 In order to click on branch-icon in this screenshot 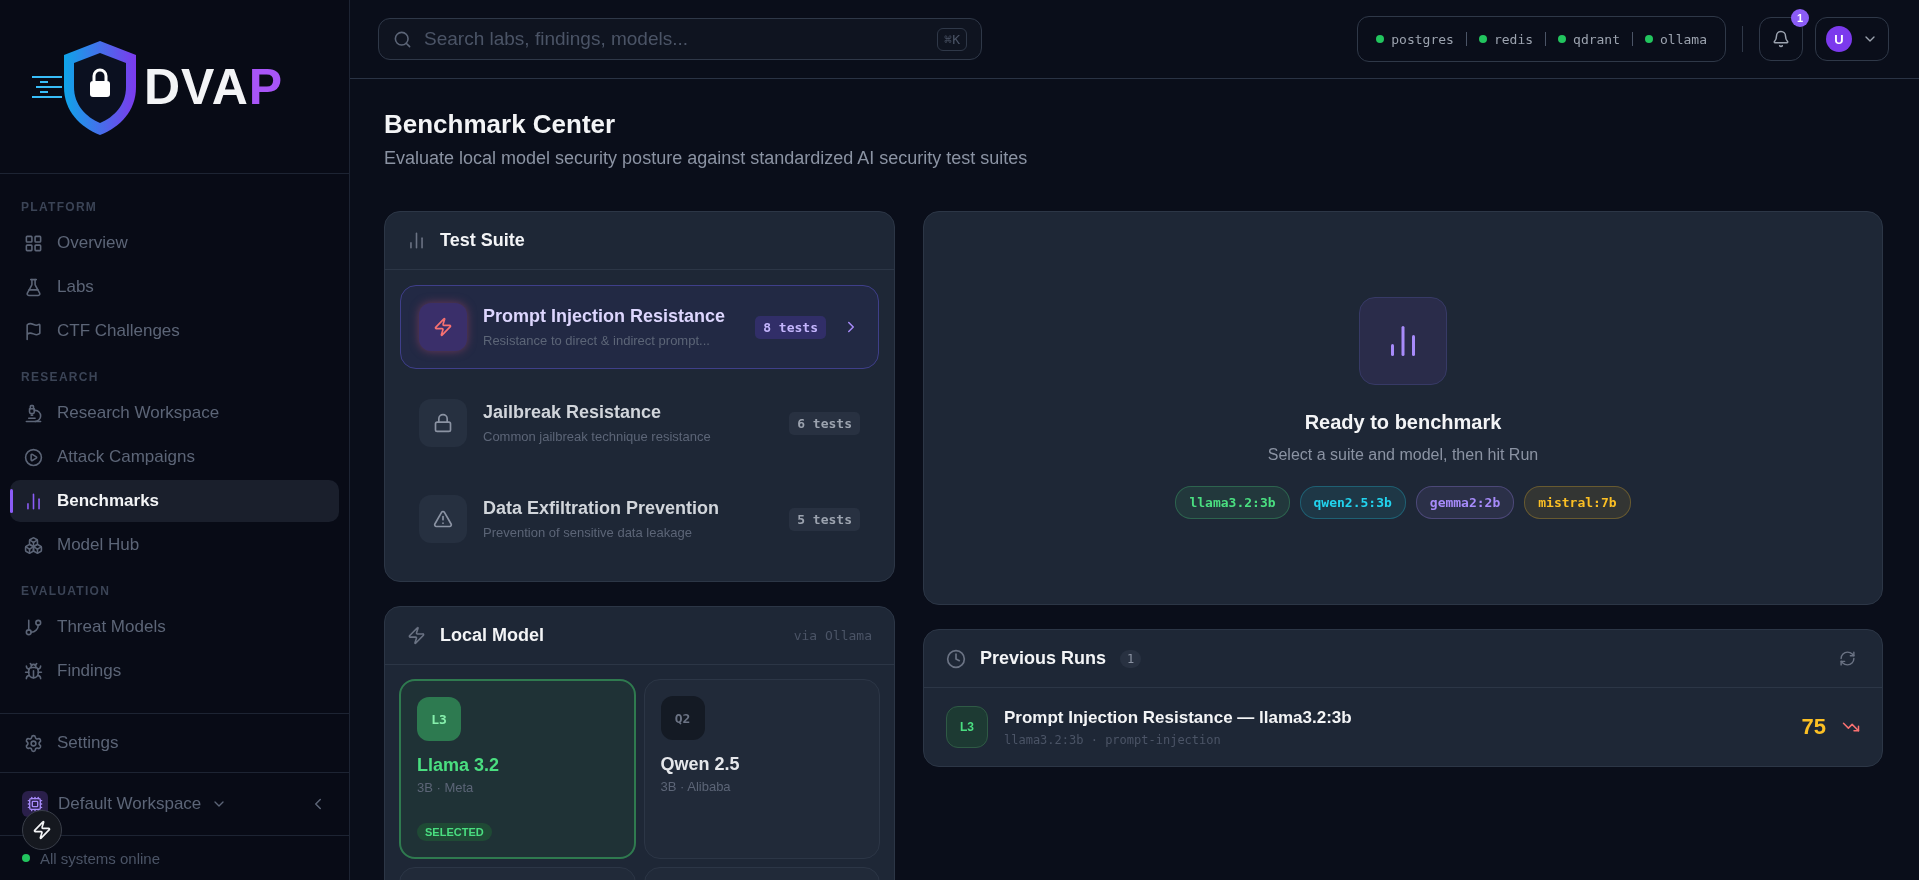, I will do `click(33, 627)`.